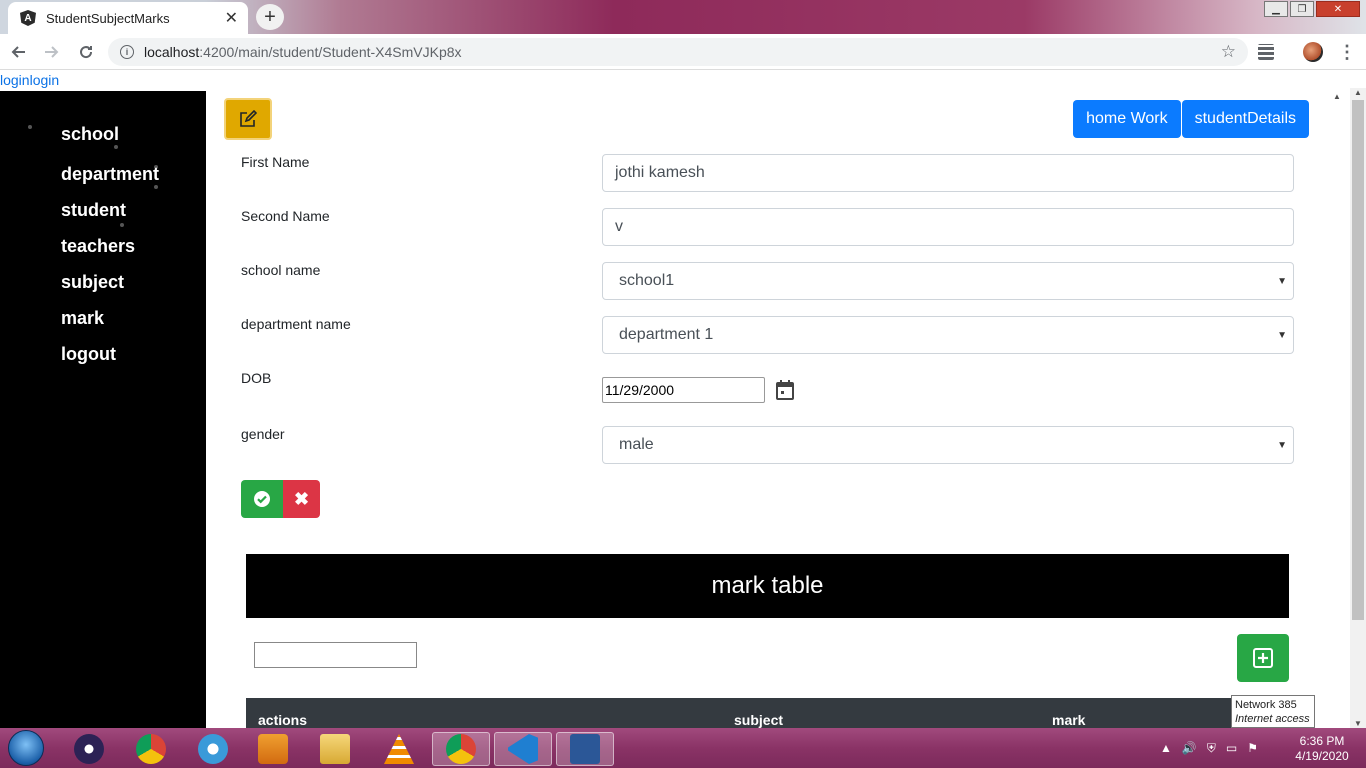 This screenshot has width=1366, height=768. I want to click on network-icon: ▭, so click(1231, 748).